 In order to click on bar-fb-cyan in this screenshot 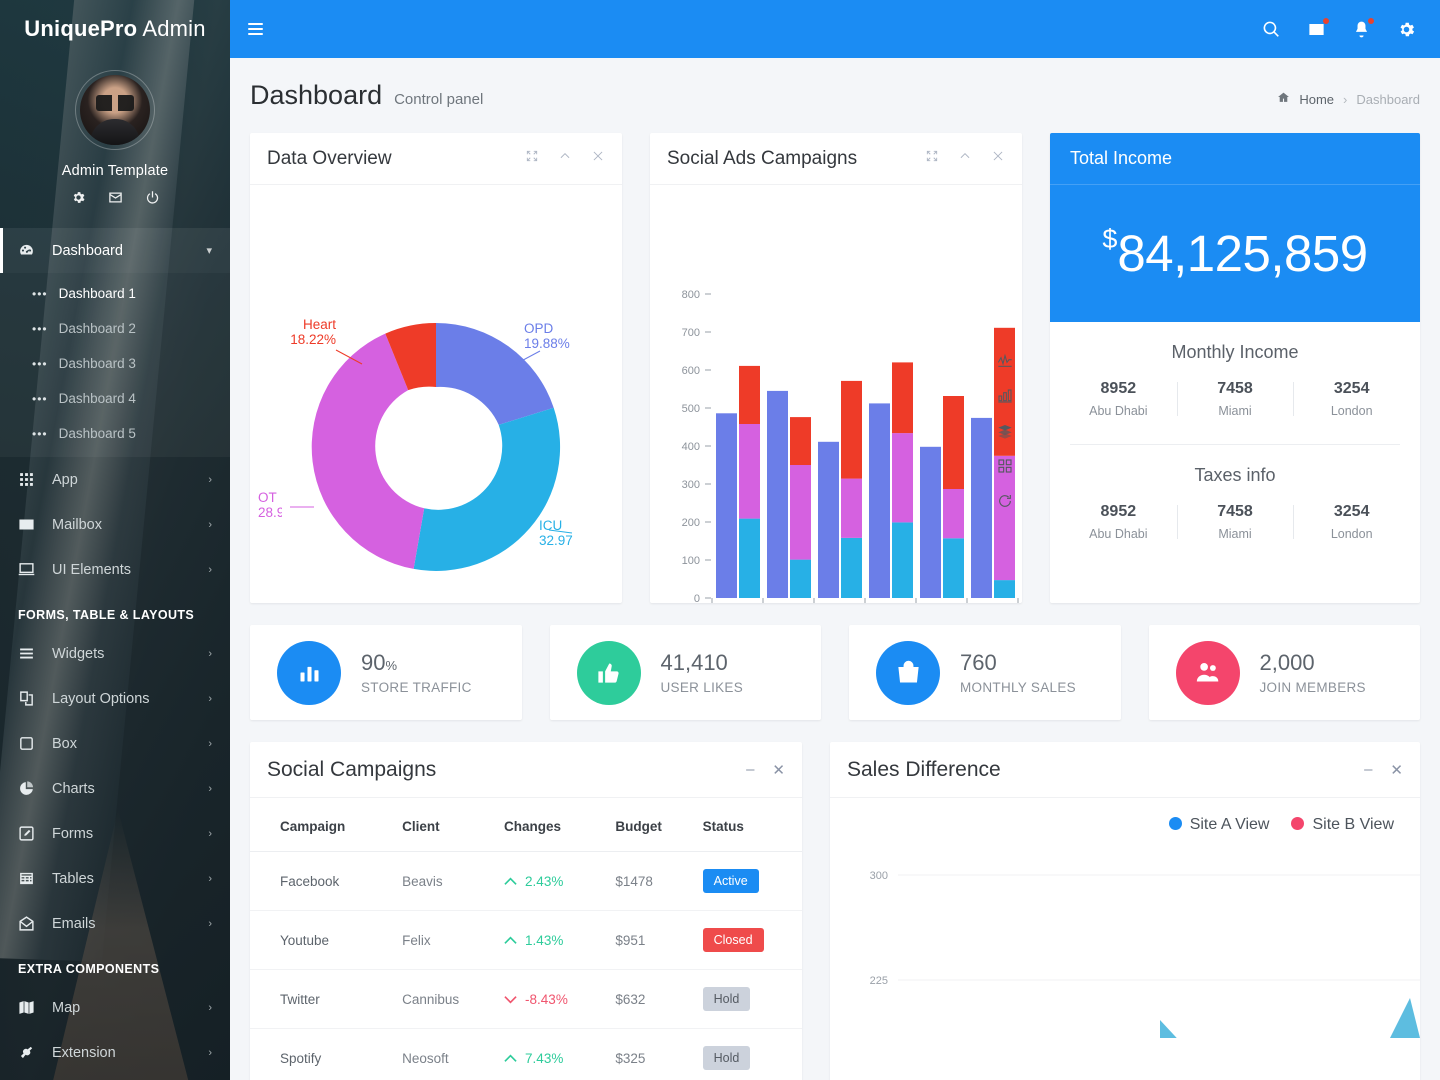, I will do `click(749, 558)`.